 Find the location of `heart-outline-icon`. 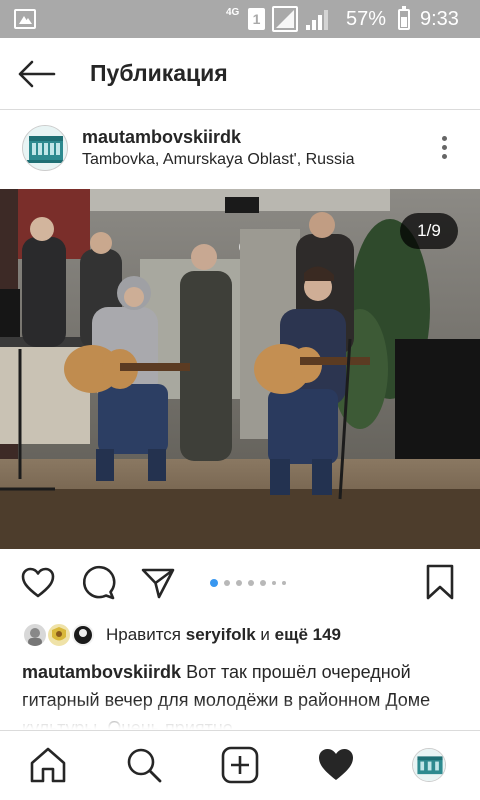

heart-outline-icon is located at coordinates (38, 583).